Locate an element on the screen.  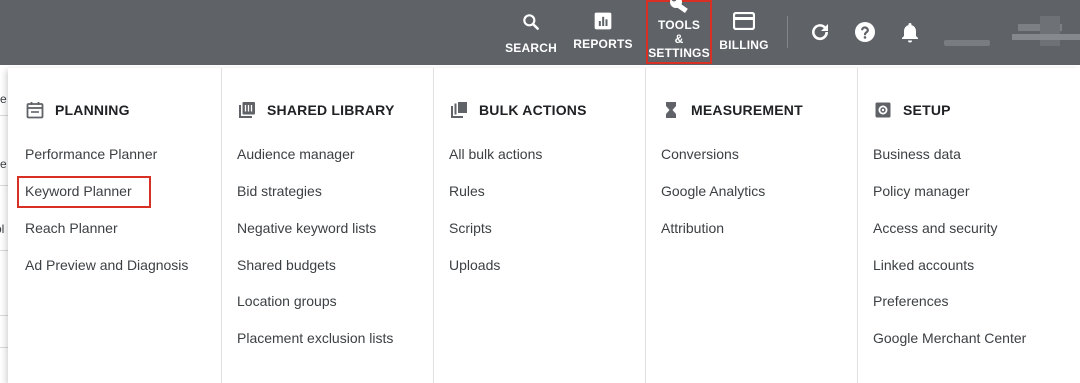
menu-item-google-analytics: Google Analytics is located at coordinates (713, 191).